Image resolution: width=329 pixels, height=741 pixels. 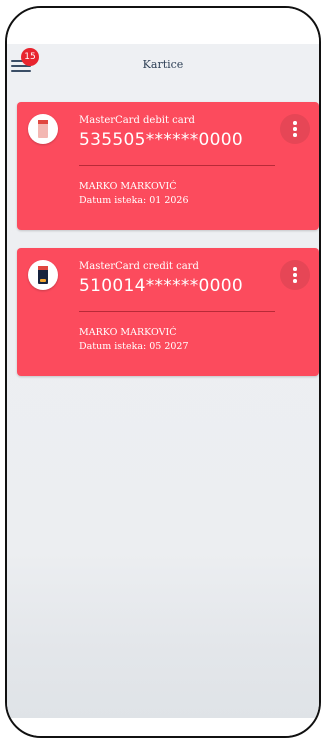 What do you see at coordinates (163, 64) in the screenshot?
I see `page-title: Kartice` at bounding box center [163, 64].